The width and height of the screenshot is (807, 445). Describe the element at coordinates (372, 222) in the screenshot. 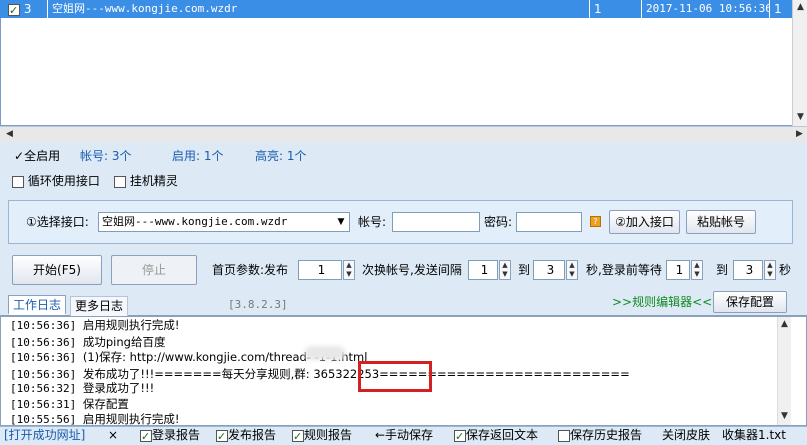

I see `account-label: 帐号:` at that location.